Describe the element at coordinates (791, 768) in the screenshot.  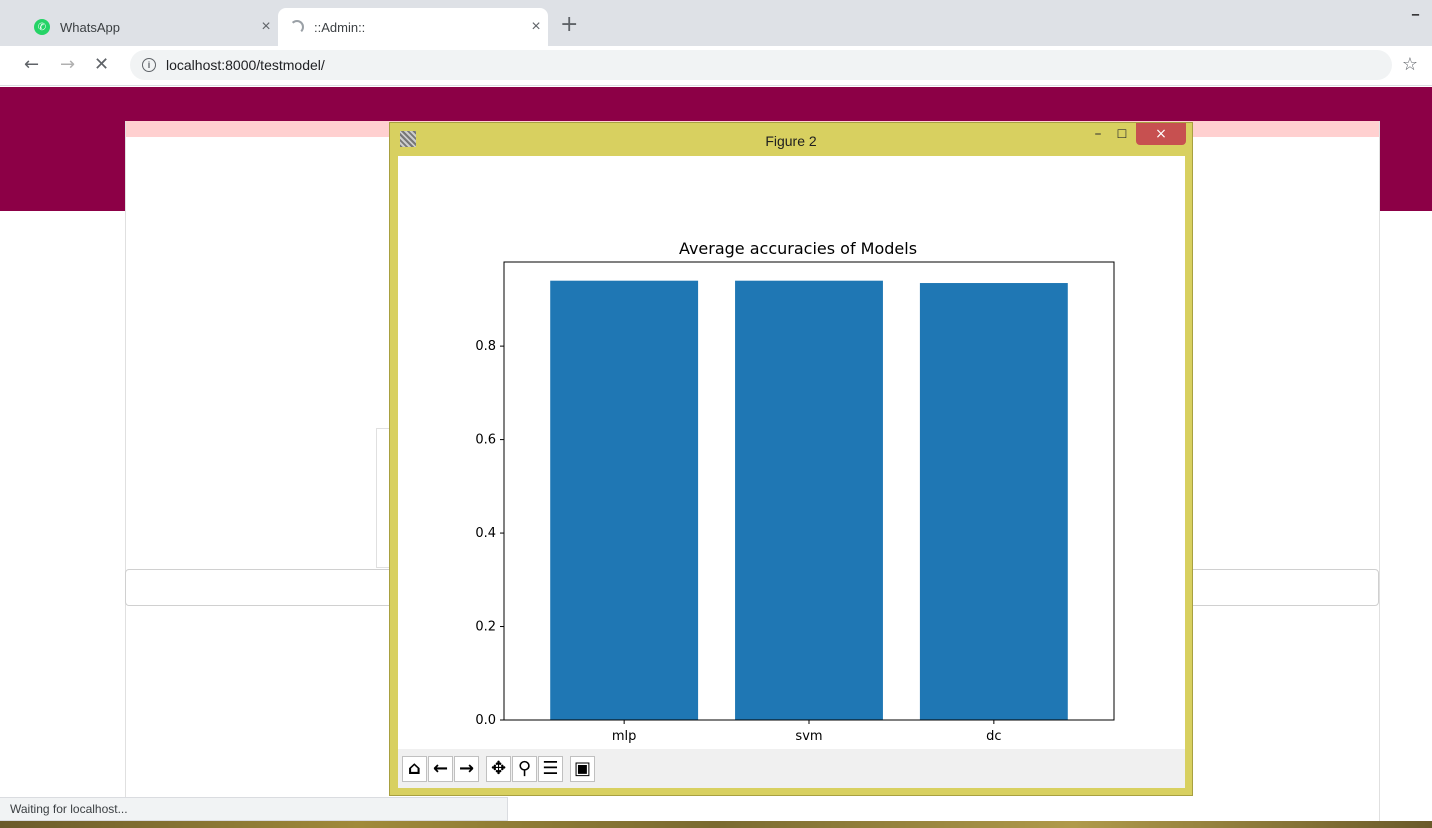
I see `matplotlib-toolbar: ⌂ ← → ✥ ⚲ ☰ ▣` at that location.